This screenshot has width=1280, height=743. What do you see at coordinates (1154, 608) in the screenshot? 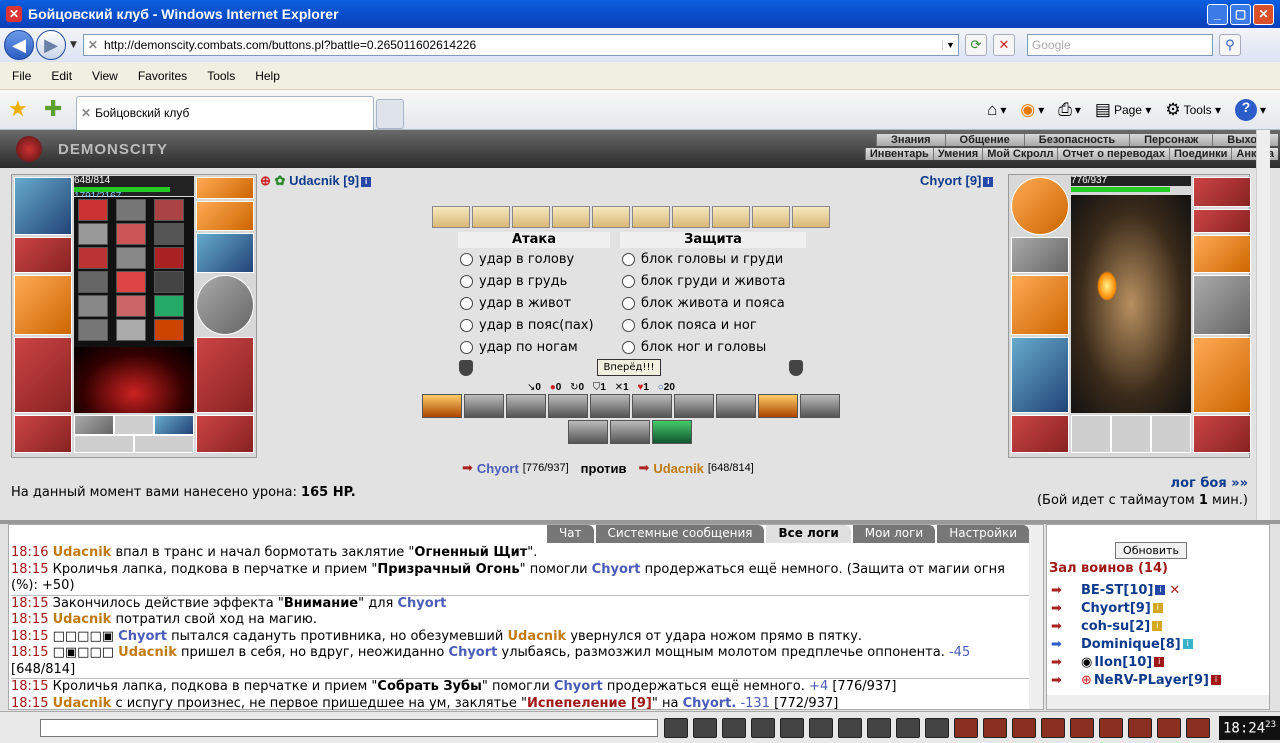
I see `warrior-row: ➡ Chyort[9] i` at bounding box center [1154, 608].